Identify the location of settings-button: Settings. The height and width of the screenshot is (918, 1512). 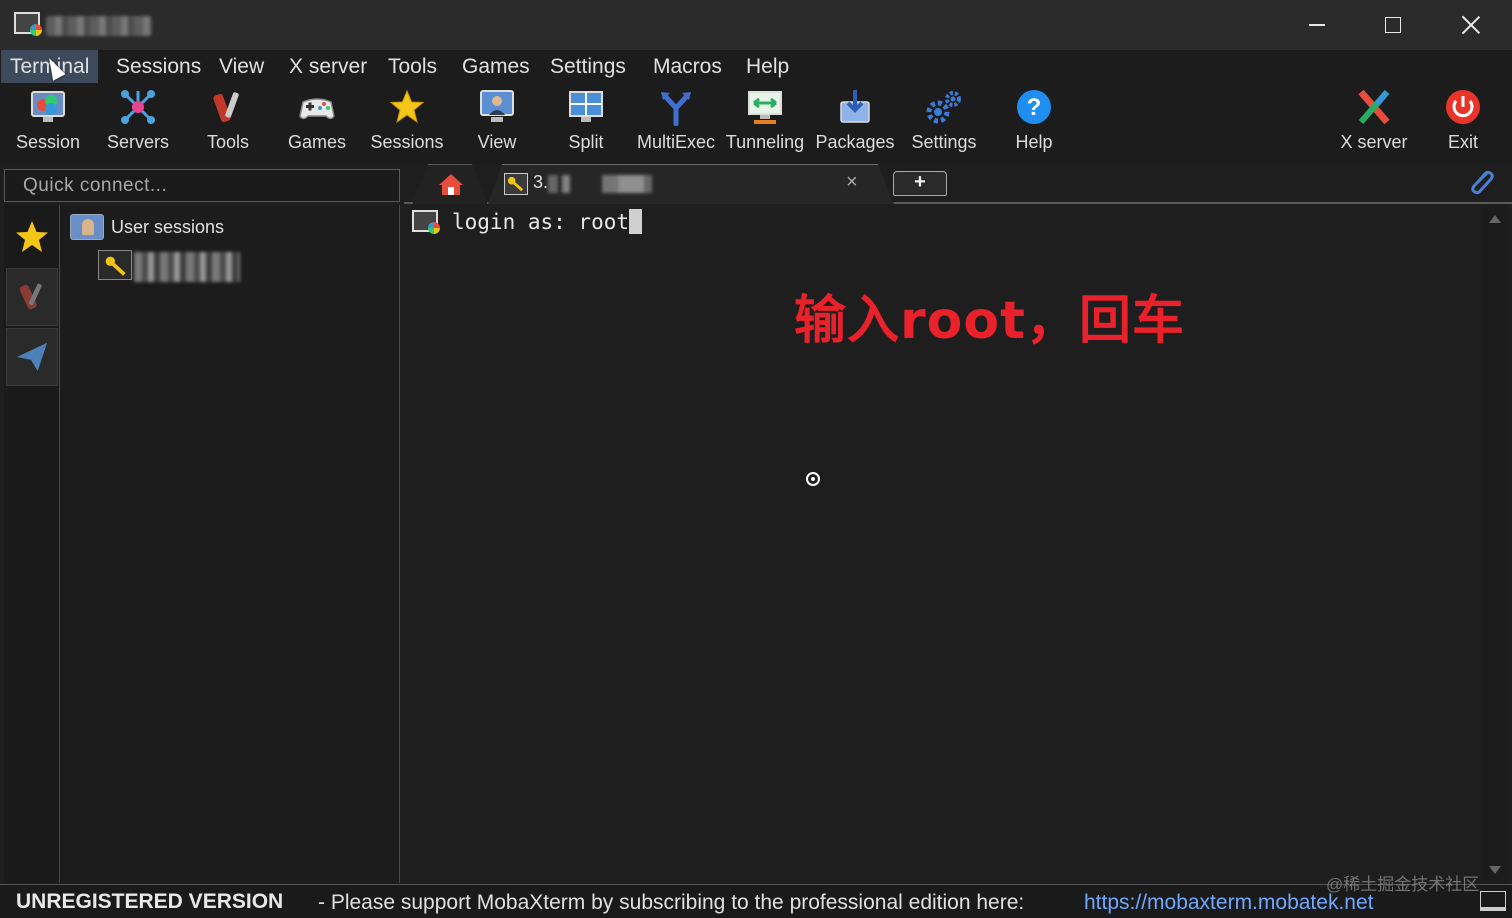
(944, 122).